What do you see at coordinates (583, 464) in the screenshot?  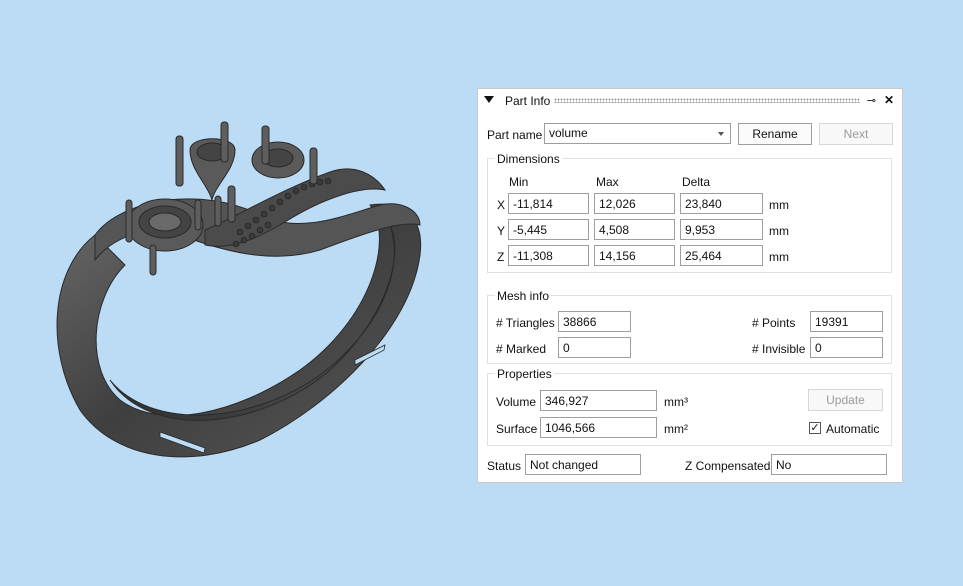 I see `status-field` at bounding box center [583, 464].